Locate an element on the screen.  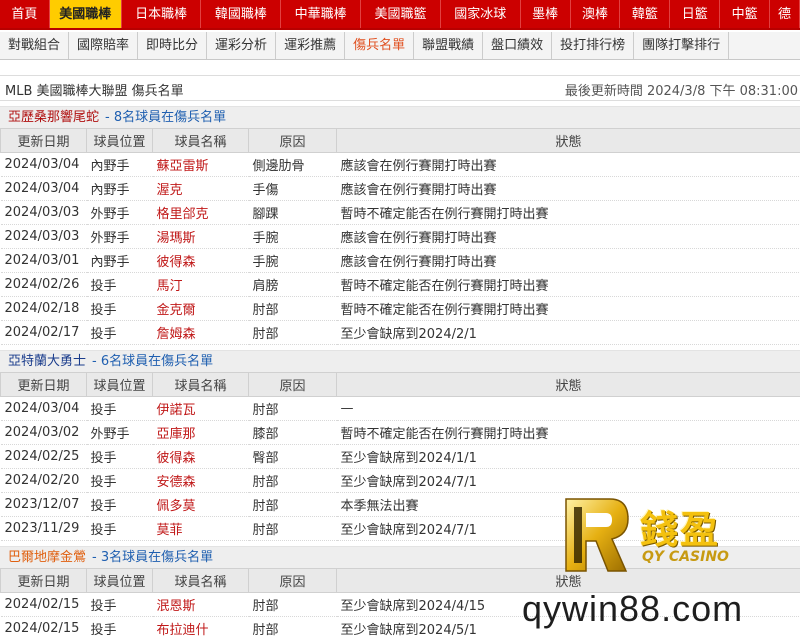
injury-reason: 手傷 is located at coordinates (292, 188).